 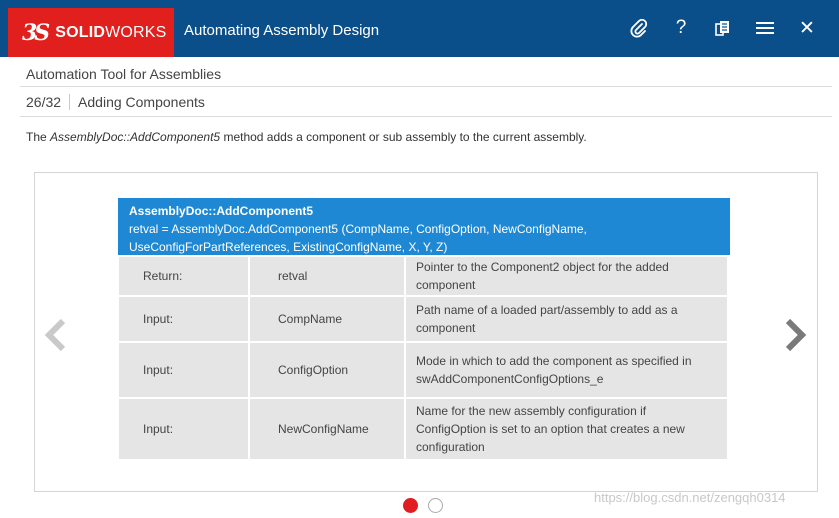 What do you see at coordinates (48, 102) in the screenshot?
I see `page-counter: 26/32` at bounding box center [48, 102].